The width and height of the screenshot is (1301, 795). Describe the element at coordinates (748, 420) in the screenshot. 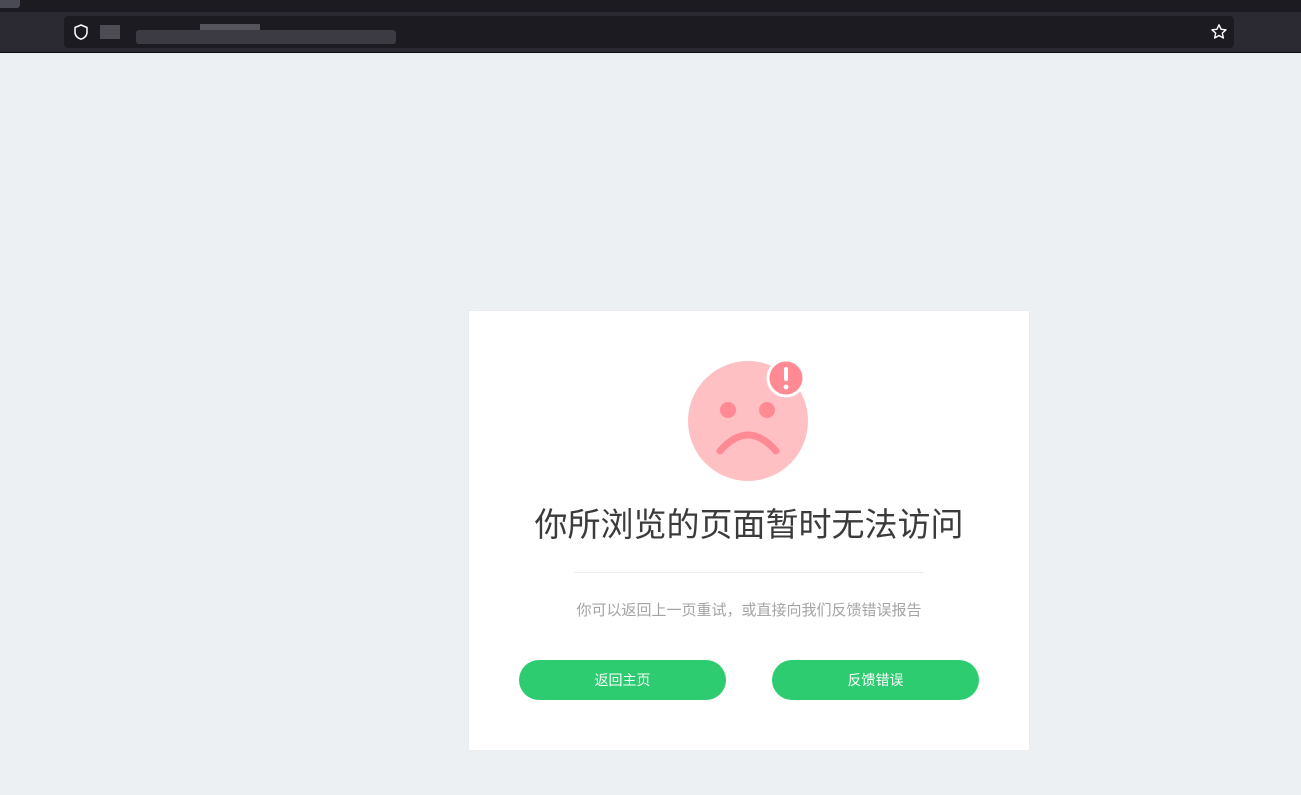

I see `sad-face-alert-icon` at that location.